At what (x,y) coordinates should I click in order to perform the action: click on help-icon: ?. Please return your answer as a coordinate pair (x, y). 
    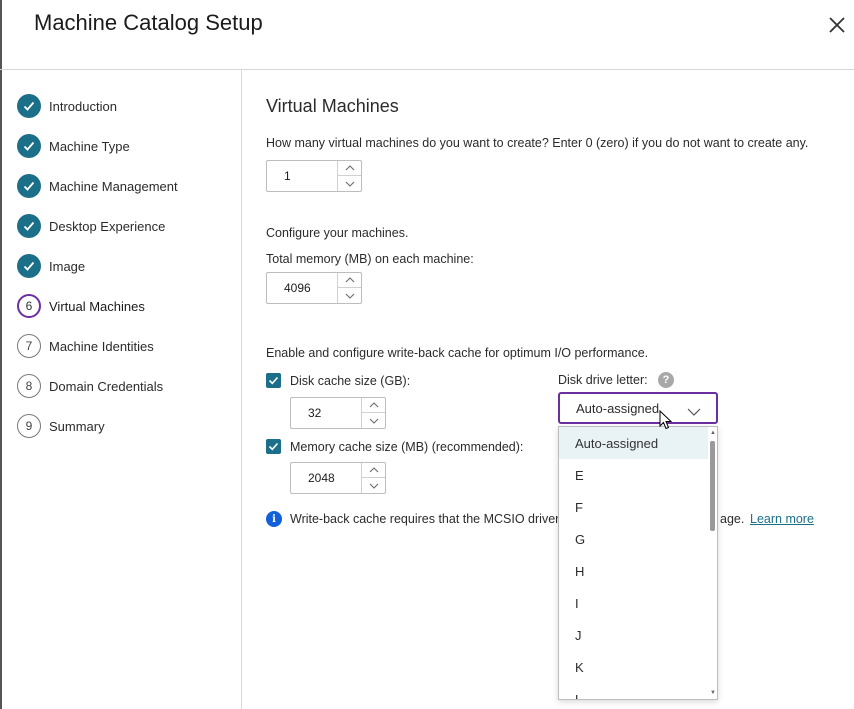
    Looking at the image, I should click on (666, 380).